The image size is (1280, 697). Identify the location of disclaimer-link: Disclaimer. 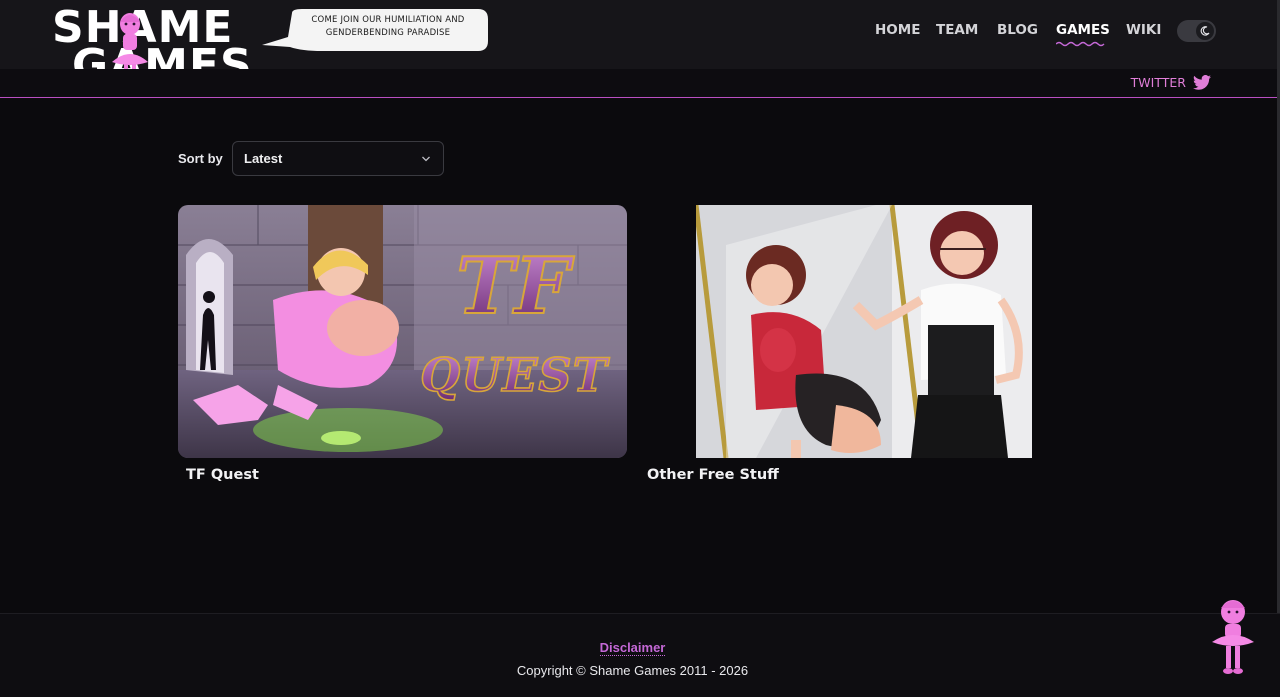
(632, 648).